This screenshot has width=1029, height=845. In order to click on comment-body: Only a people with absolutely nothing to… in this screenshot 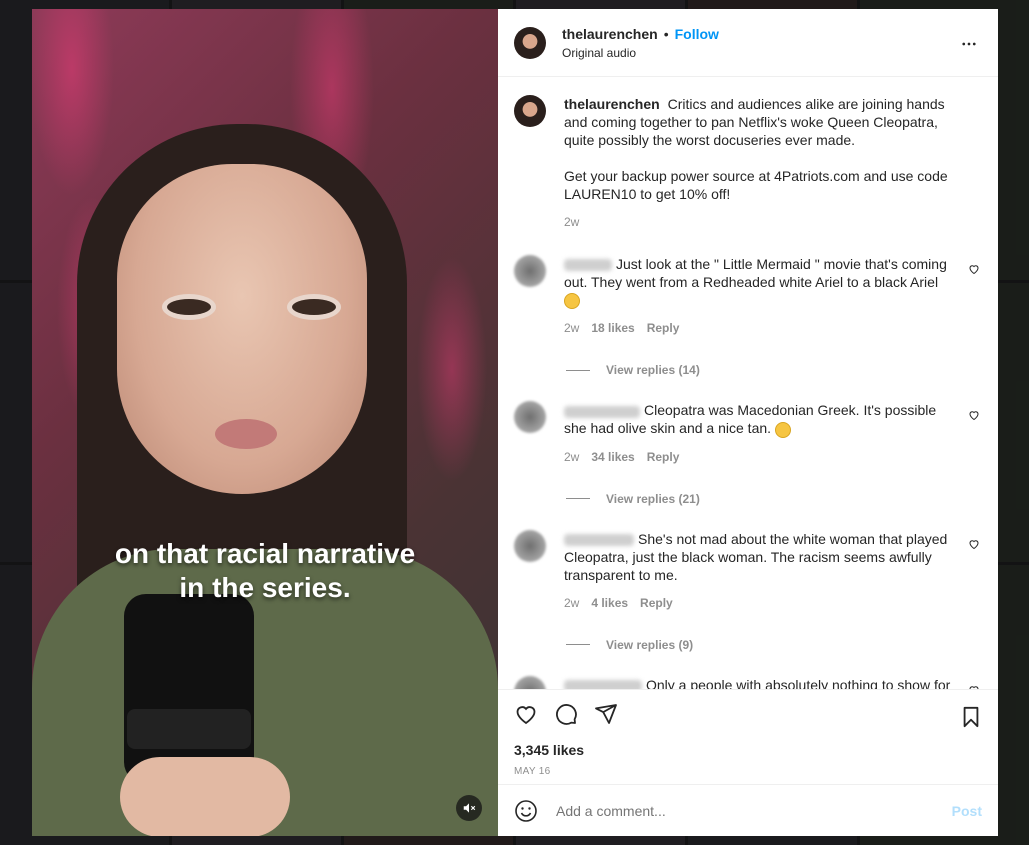, I will do `click(760, 682)`.